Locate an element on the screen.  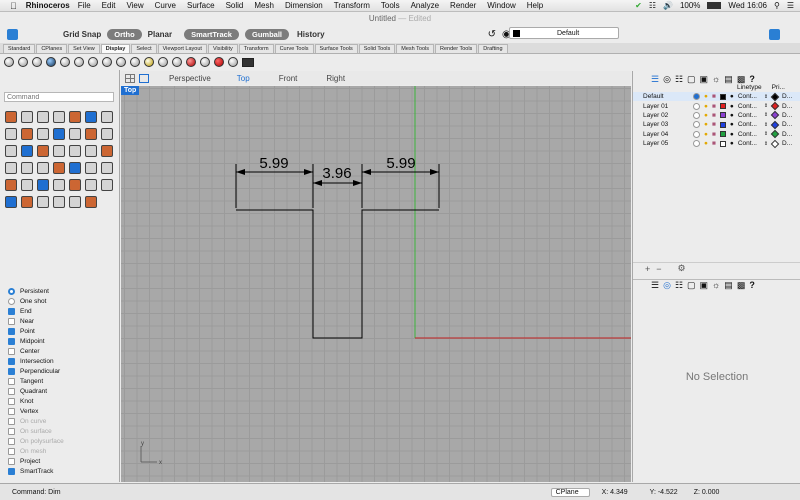
revolve-tool-icon is located at coordinates (27, 168).